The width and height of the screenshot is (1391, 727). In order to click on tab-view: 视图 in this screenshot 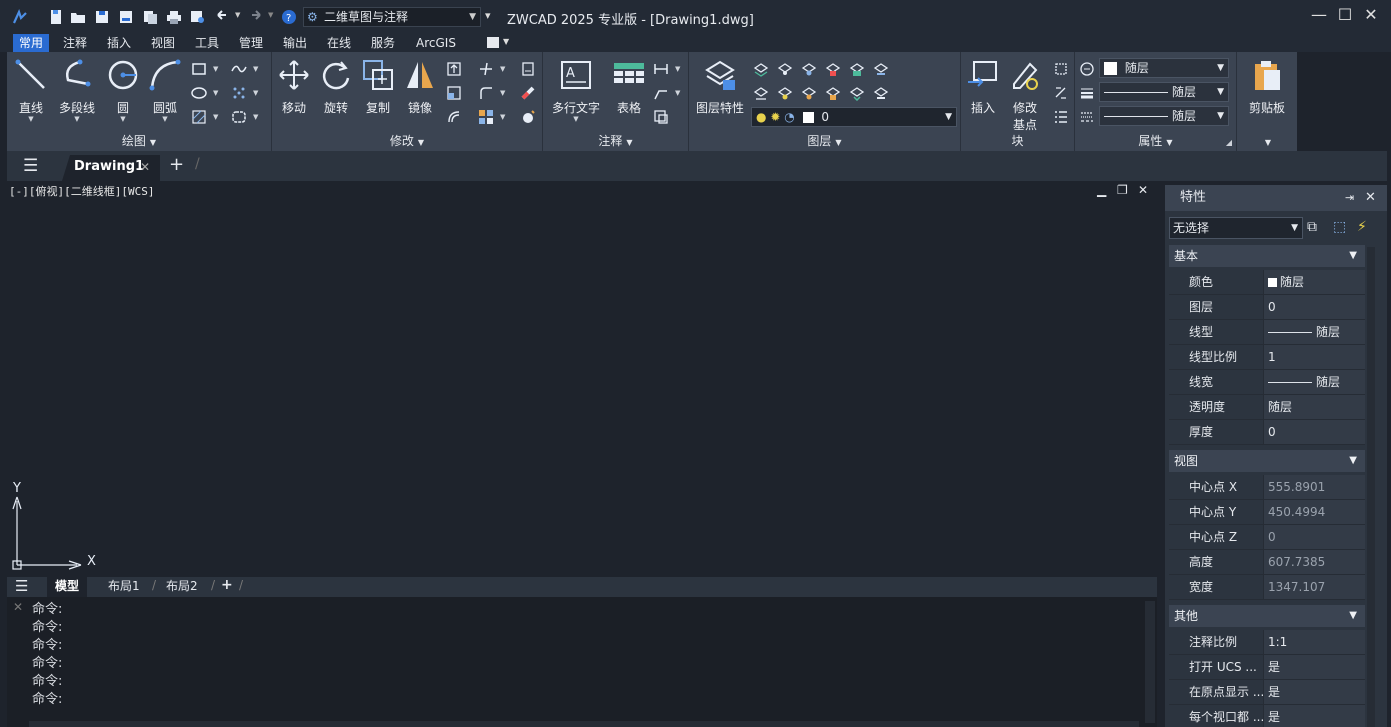, I will do `click(163, 43)`.